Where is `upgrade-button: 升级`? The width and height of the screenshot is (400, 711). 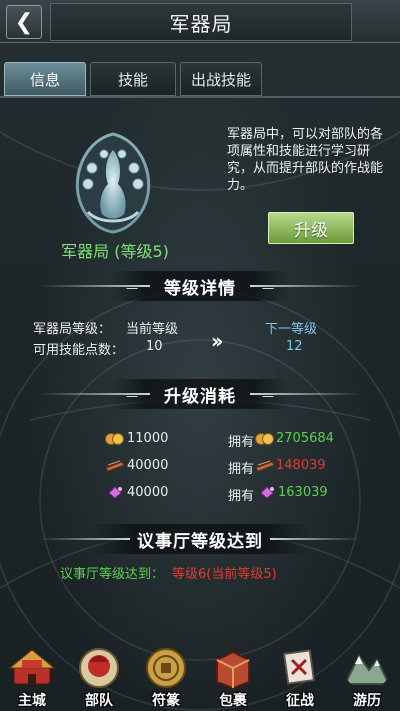
upgrade-button: 升级 is located at coordinates (311, 228).